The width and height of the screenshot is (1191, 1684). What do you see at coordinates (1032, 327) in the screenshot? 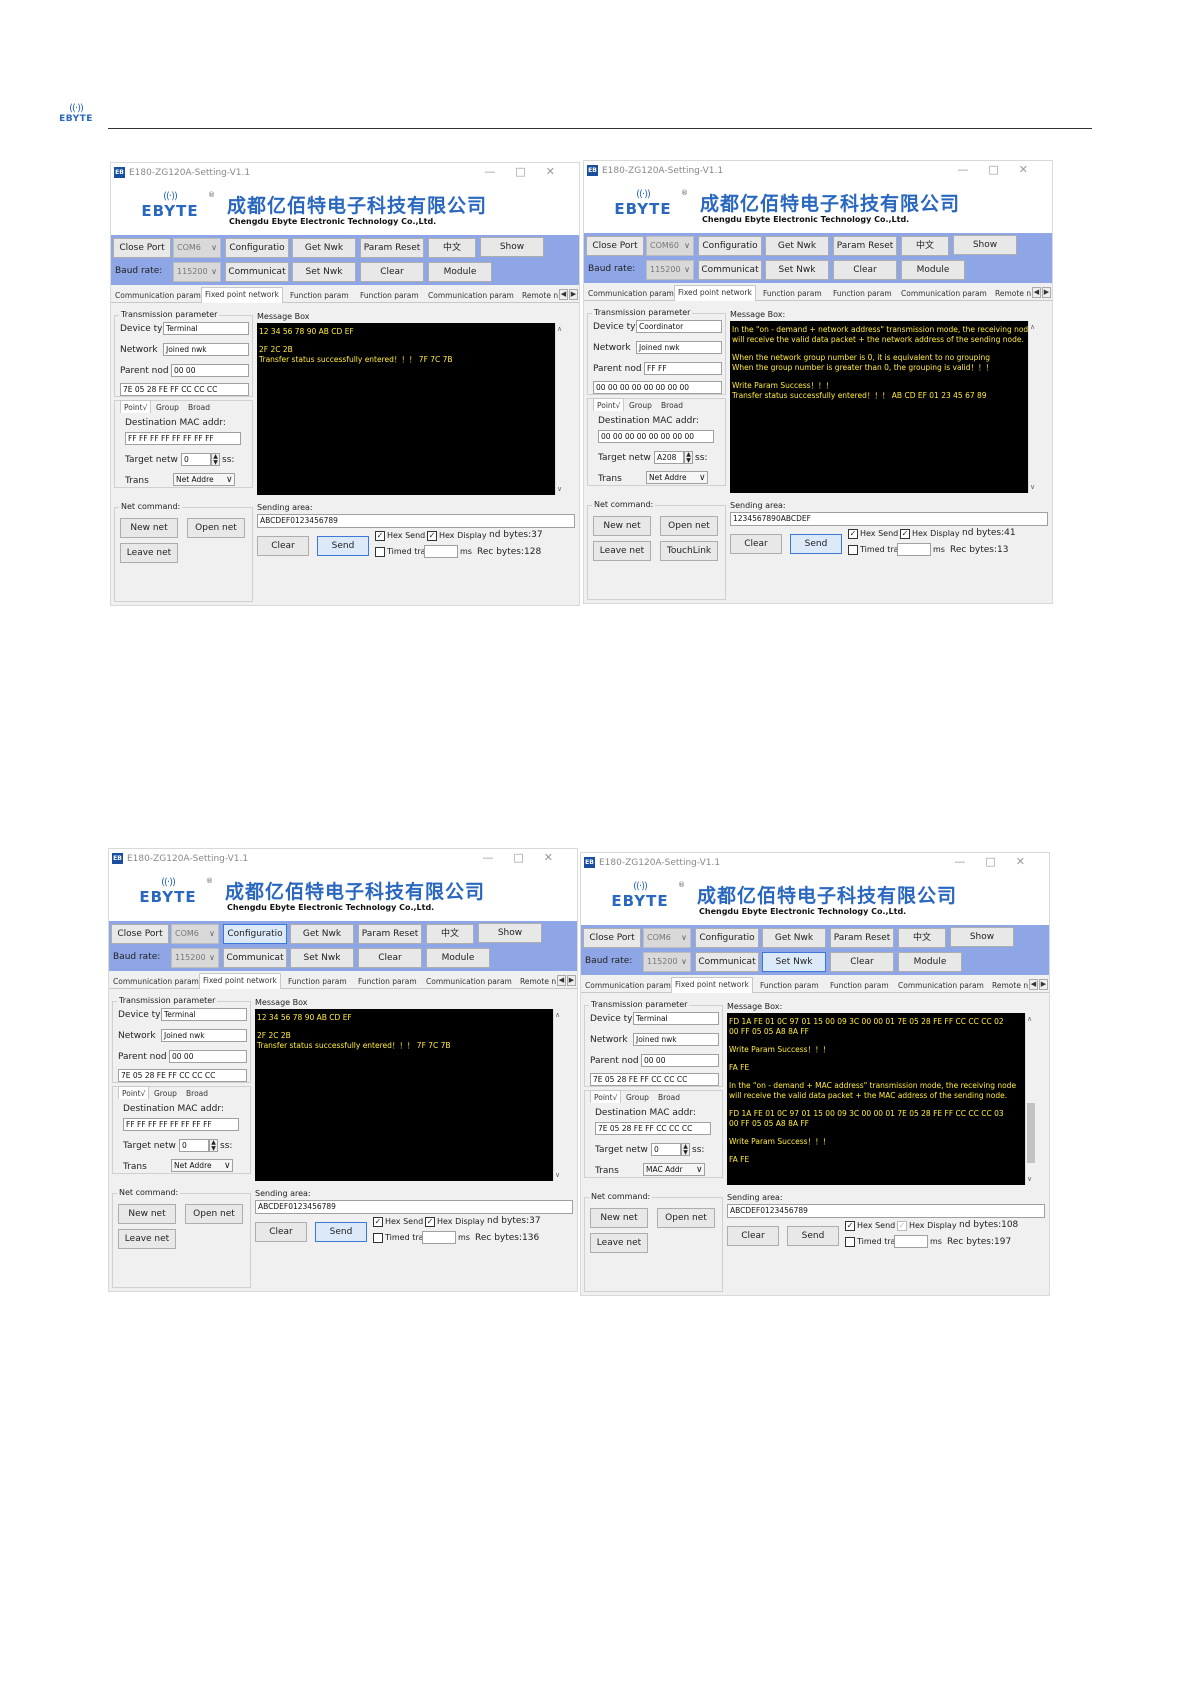
I see `scroll-up-icon: ∧` at bounding box center [1032, 327].